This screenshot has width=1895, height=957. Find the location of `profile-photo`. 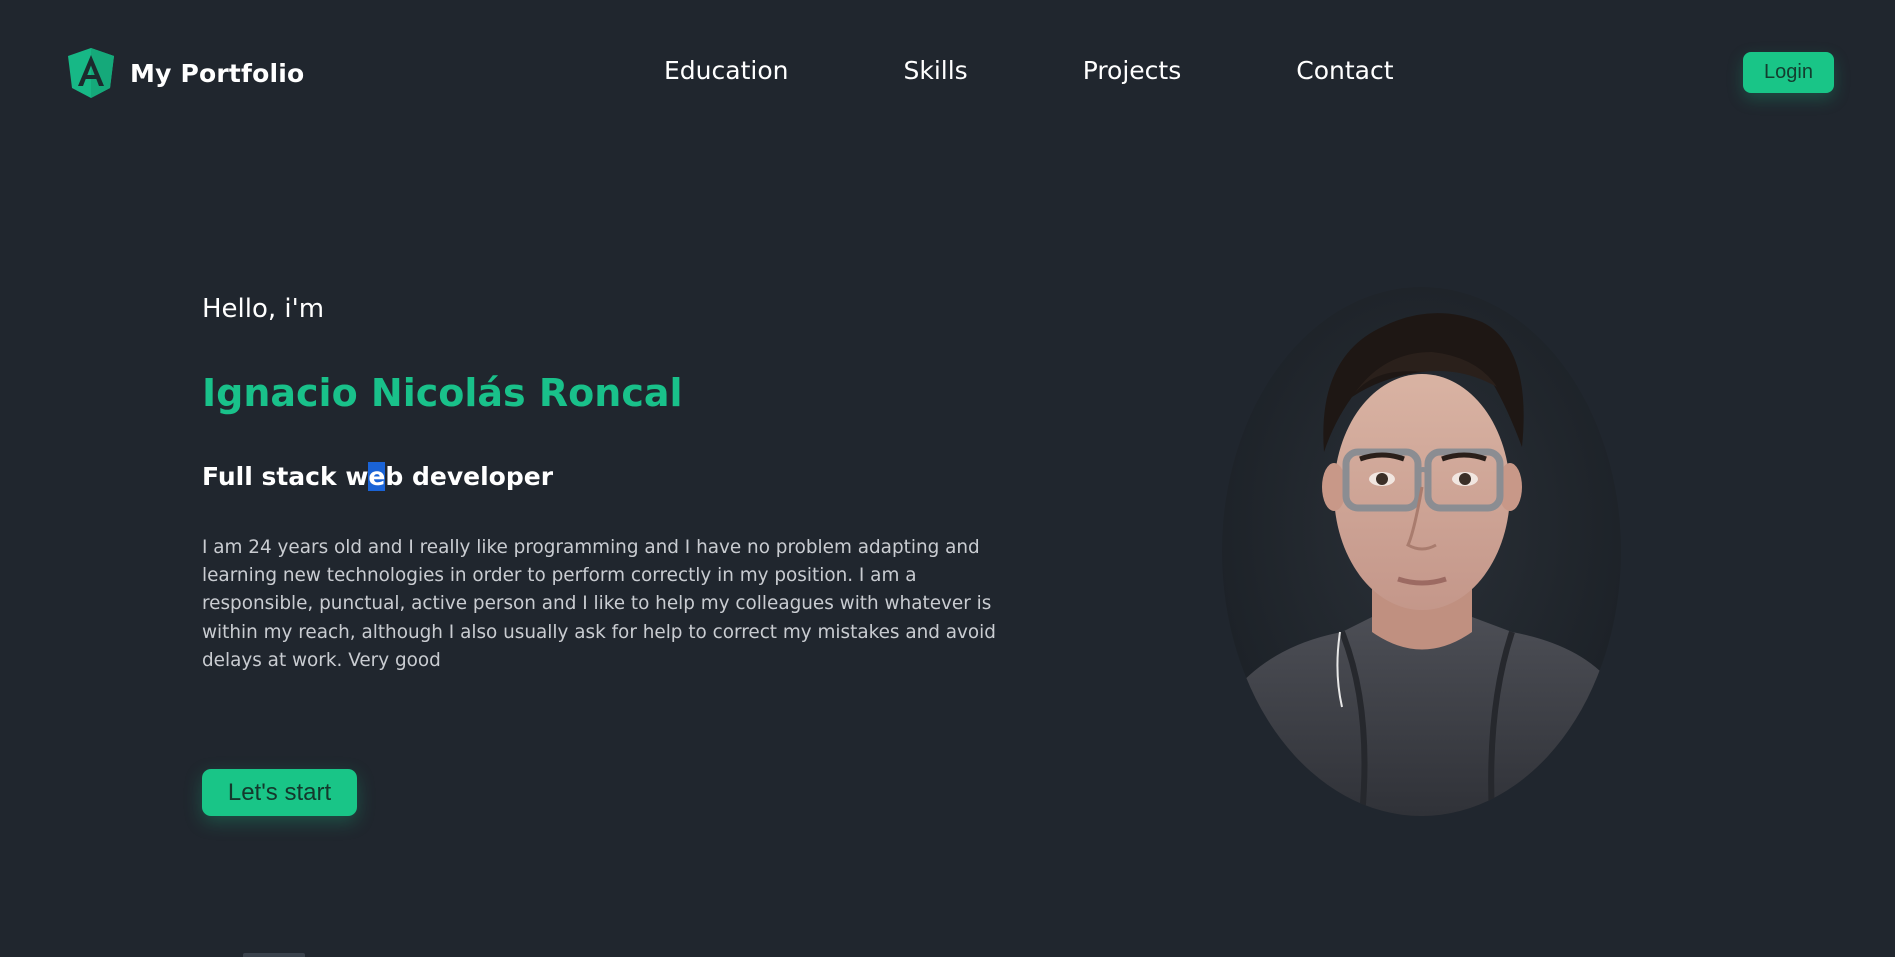

profile-photo is located at coordinates (1421, 551).